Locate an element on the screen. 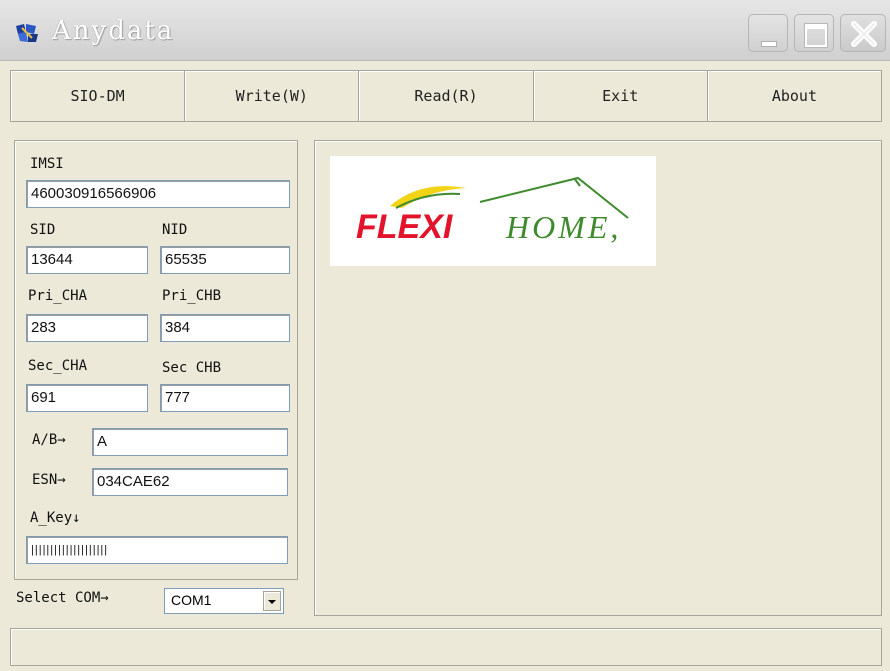  sio-dm-button: SIO-DM is located at coordinates (98, 96).